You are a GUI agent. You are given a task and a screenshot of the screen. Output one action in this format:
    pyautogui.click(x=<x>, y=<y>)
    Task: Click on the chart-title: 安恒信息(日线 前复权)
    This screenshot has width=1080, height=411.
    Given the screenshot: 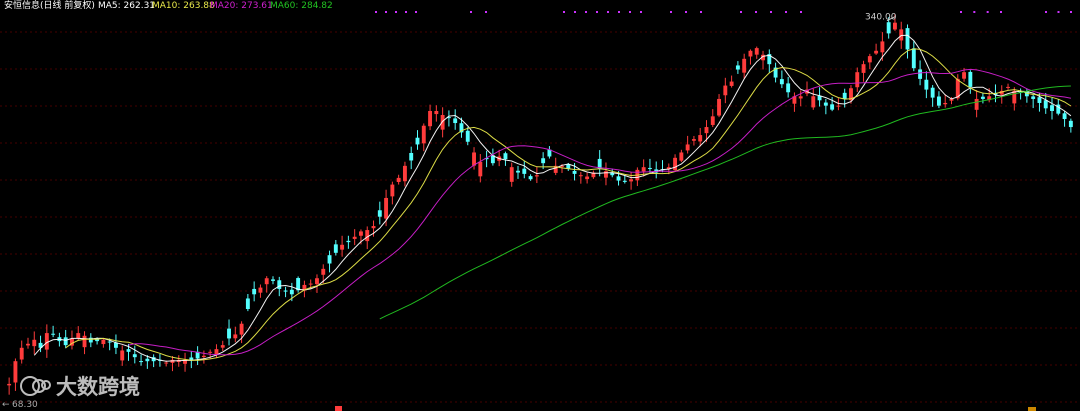 What is the action you would take?
    pyautogui.click(x=49, y=5)
    